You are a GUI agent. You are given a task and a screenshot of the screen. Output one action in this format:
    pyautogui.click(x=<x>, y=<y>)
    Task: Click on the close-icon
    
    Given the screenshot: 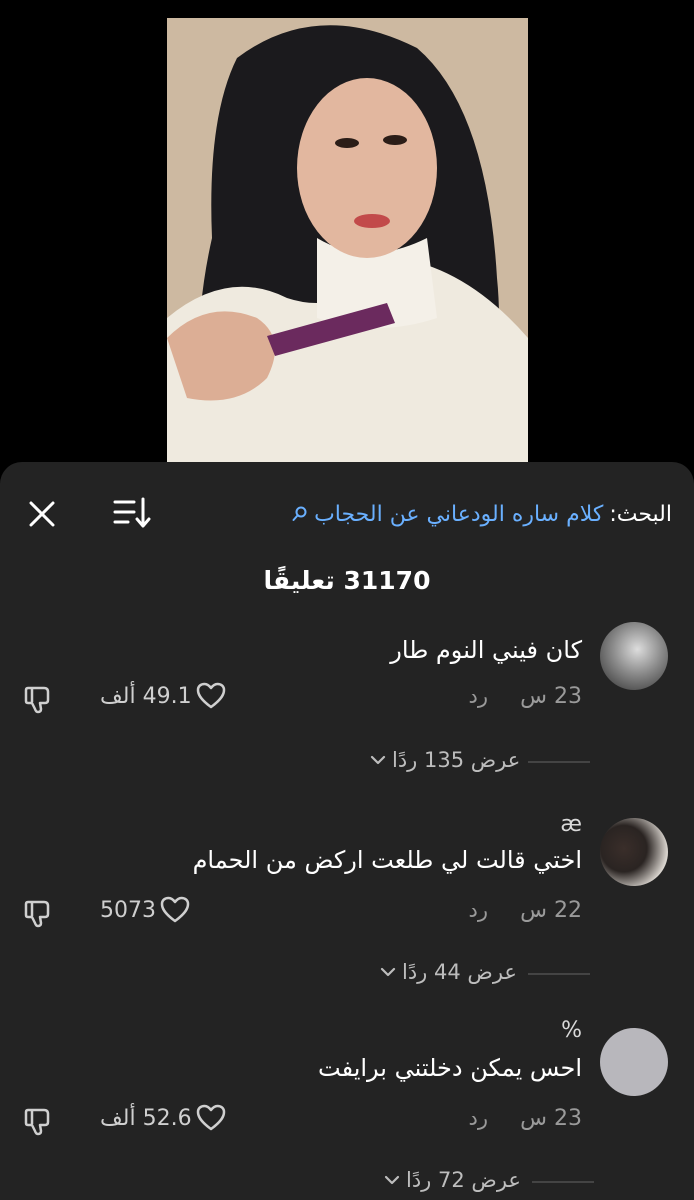 What is the action you would take?
    pyautogui.click(x=42, y=514)
    